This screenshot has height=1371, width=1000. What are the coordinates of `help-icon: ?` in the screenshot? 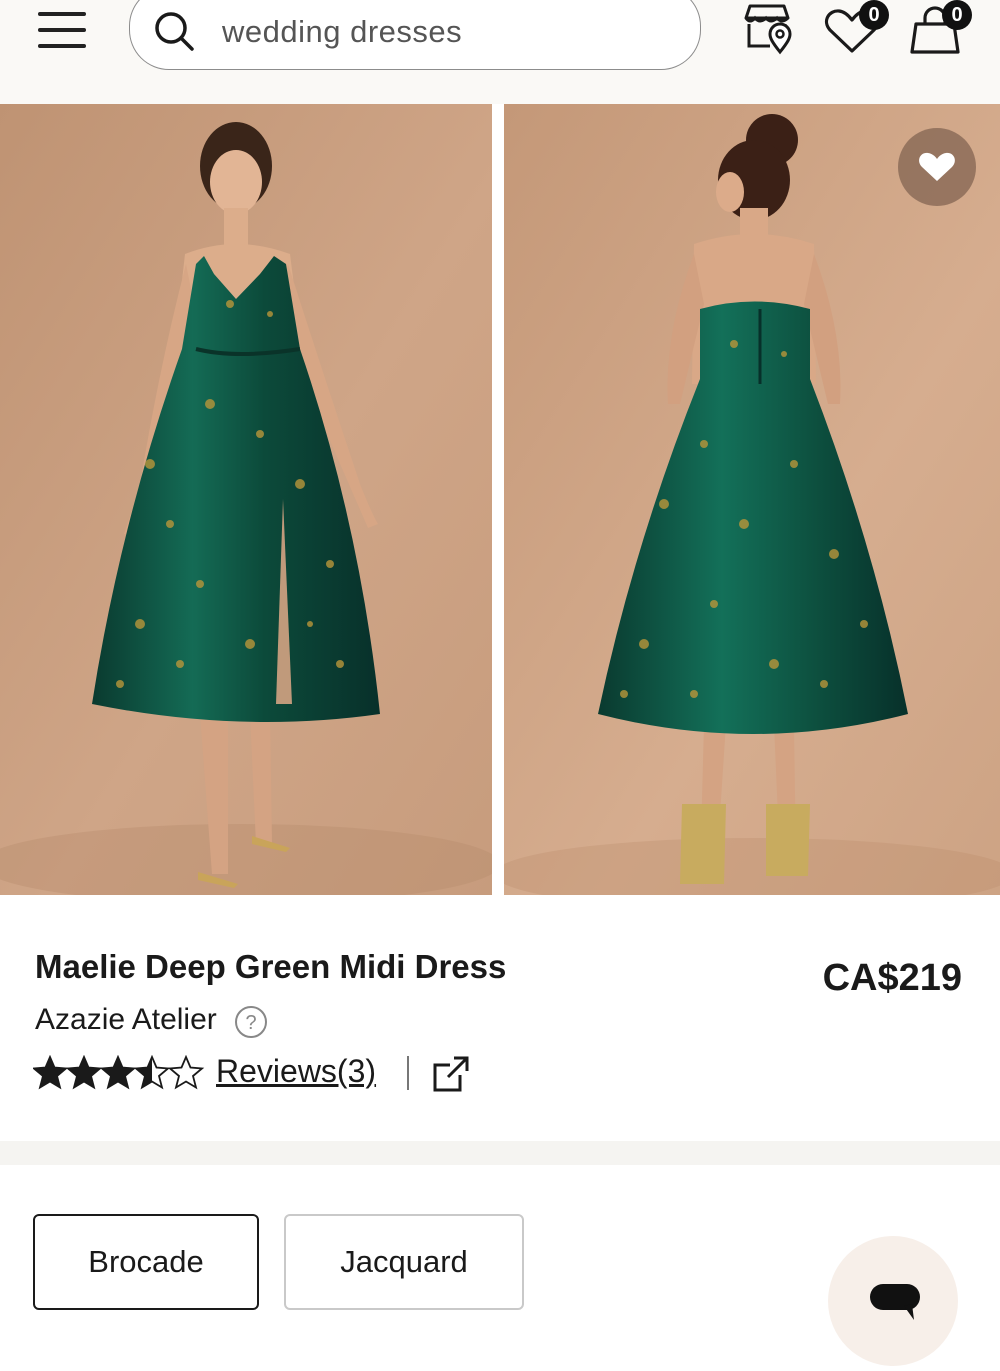 It's located at (251, 1022).